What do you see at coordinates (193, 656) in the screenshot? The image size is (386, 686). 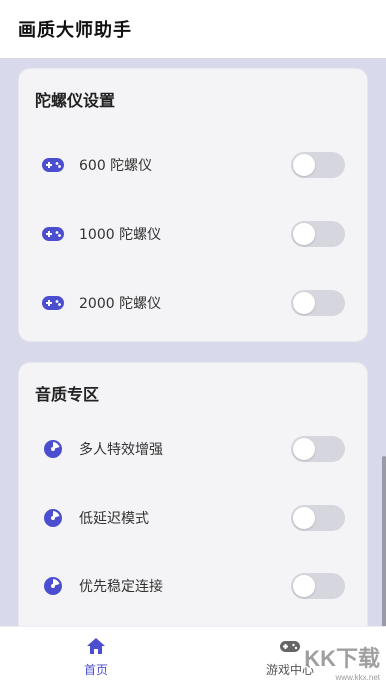 I see `bottom-nav: 首页 游戏中心 KK下载 www.kkx.net` at bounding box center [193, 656].